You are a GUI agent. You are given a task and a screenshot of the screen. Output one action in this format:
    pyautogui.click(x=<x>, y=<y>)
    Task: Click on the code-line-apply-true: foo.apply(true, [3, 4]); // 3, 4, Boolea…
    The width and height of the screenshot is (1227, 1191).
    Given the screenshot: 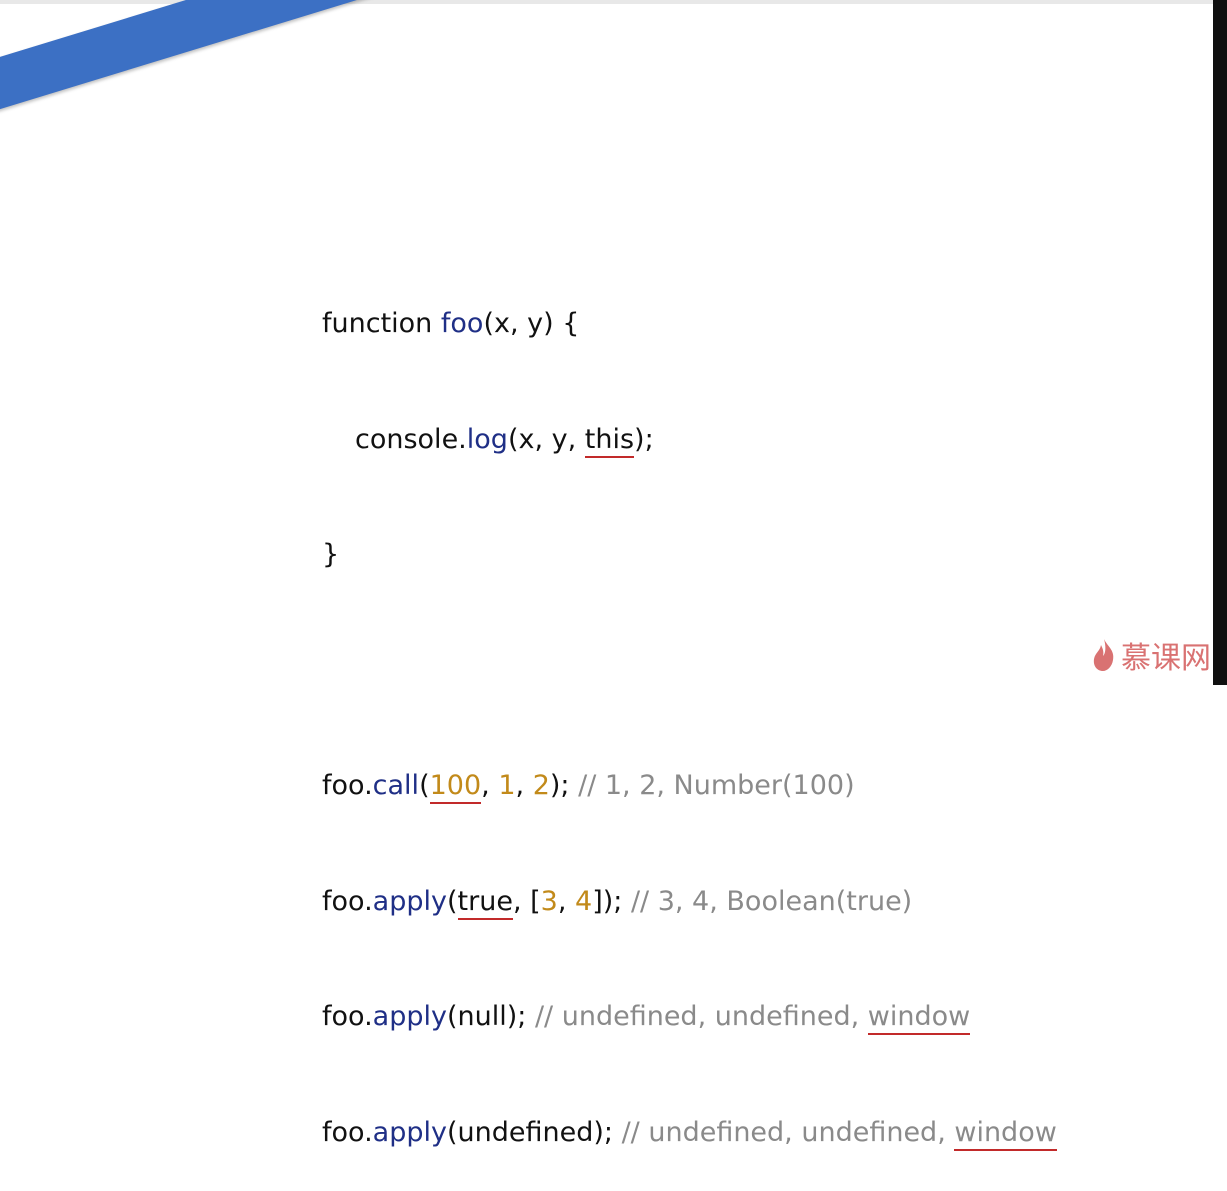 What is the action you would take?
    pyautogui.click(x=689, y=902)
    